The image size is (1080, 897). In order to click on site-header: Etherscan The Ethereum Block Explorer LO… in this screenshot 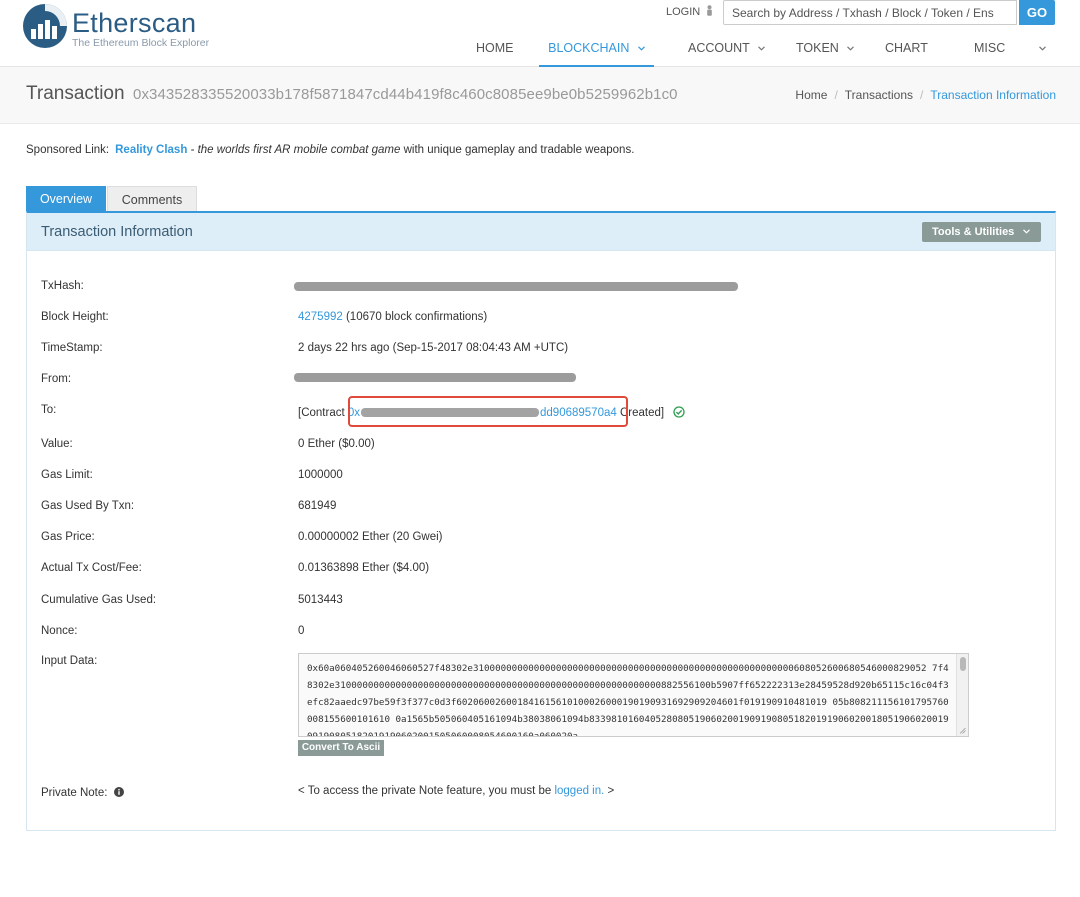, I will do `click(540, 33)`.